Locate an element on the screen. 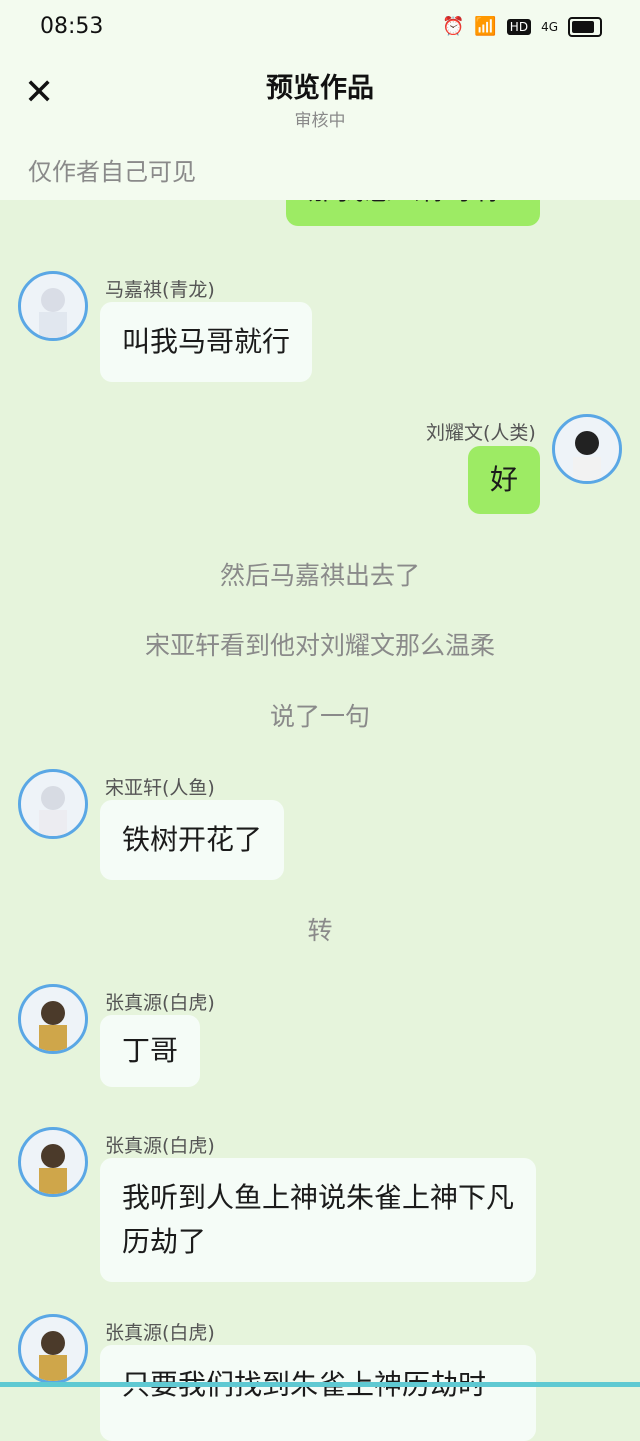 The height and width of the screenshot is (1441, 640). battery-icon is located at coordinates (585, 26).